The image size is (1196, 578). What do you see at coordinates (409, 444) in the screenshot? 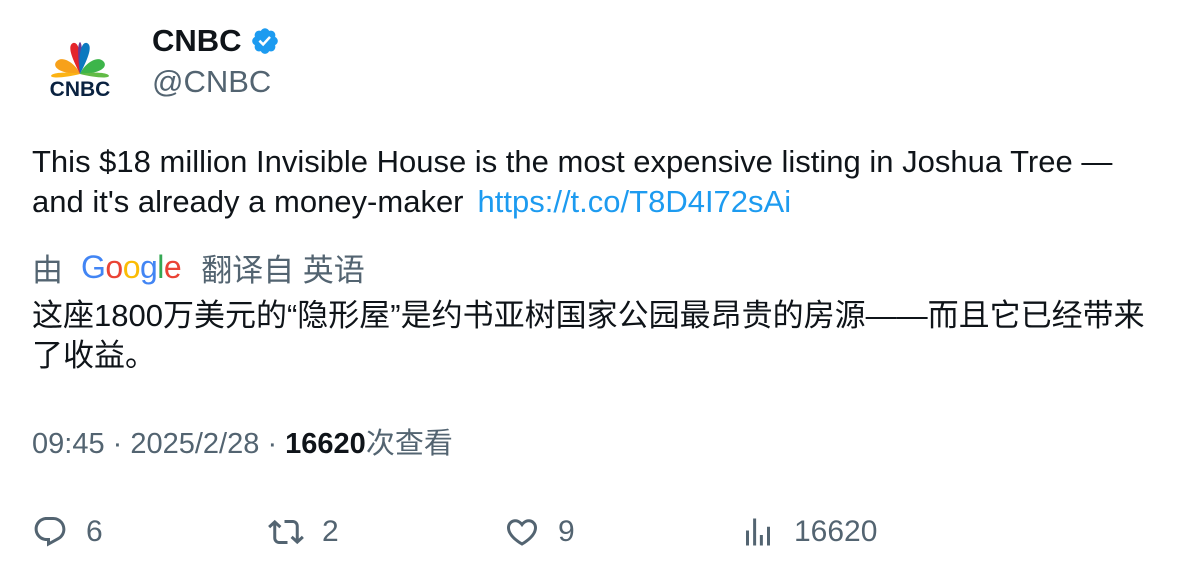
I see `views-label: 次查看` at bounding box center [409, 444].